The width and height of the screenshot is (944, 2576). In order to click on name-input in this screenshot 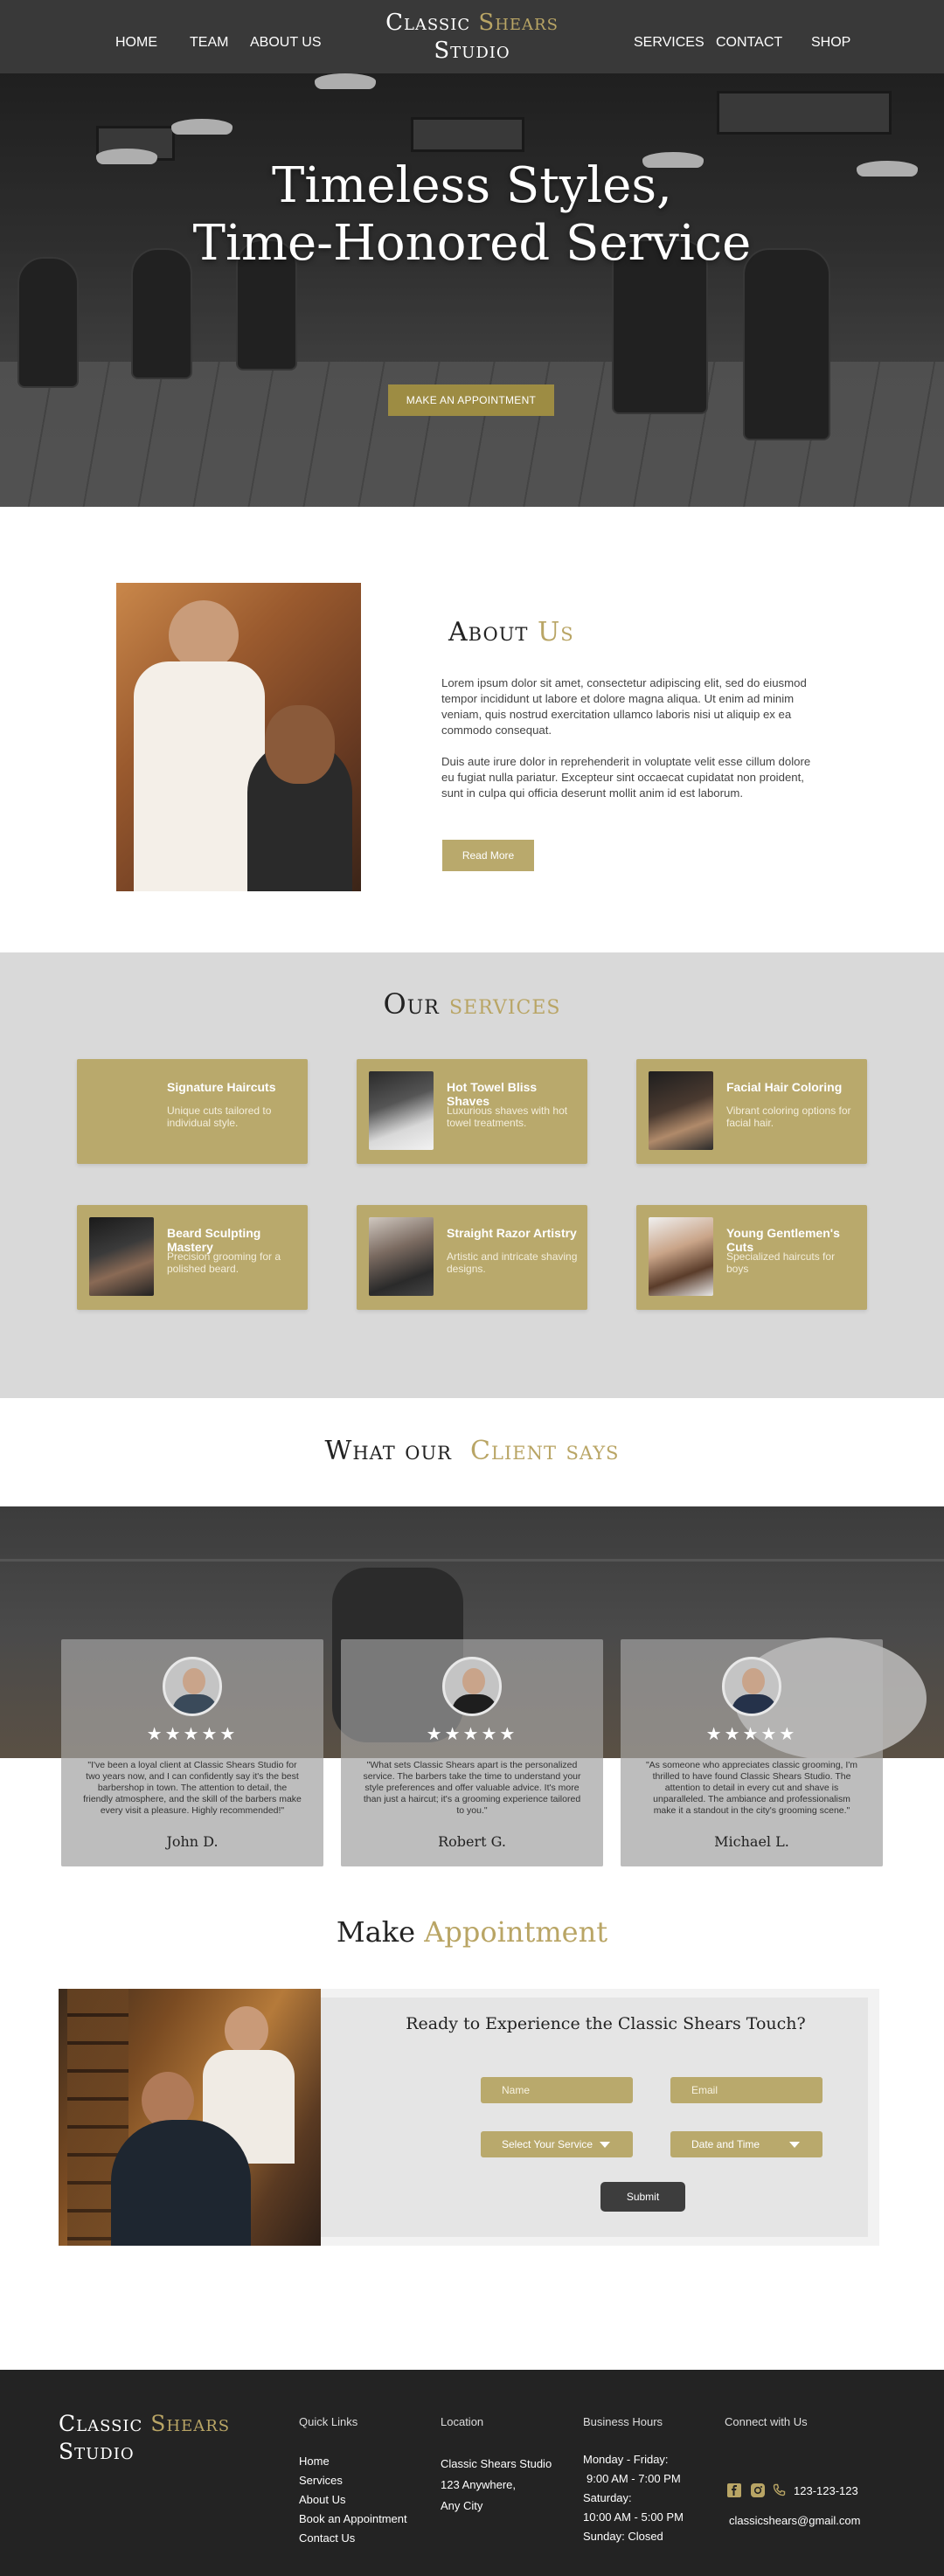, I will do `click(557, 2090)`.